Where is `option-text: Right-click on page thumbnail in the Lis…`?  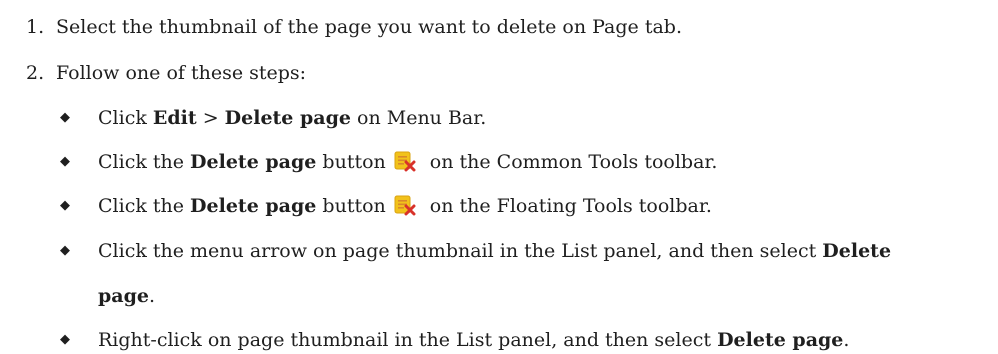 option-text: Right-click on page thumbnail in the Lis… is located at coordinates (408, 340).